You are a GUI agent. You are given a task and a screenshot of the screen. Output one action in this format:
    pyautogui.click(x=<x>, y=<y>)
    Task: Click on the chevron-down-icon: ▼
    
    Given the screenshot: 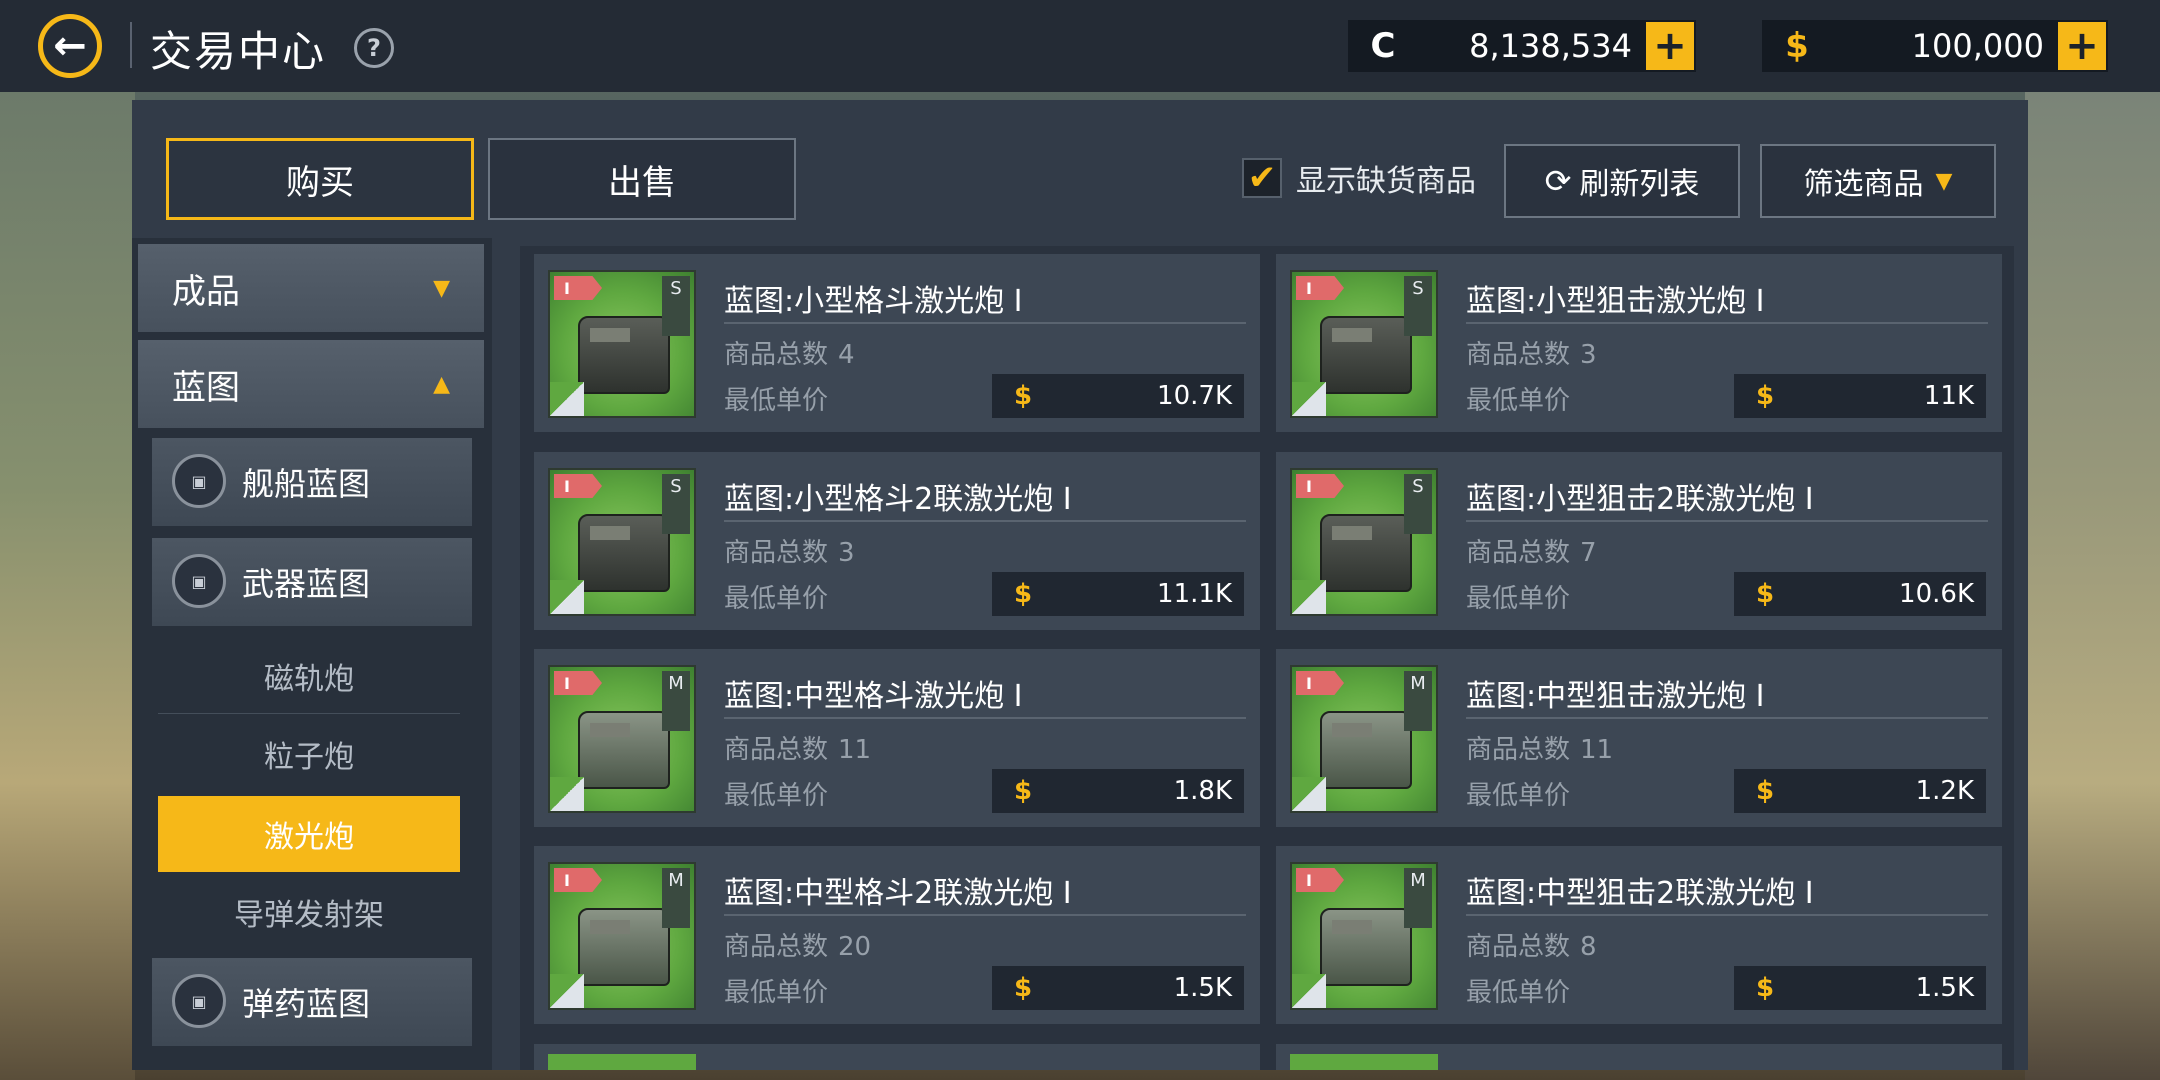 What is the action you would take?
    pyautogui.click(x=1944, y=181)
    